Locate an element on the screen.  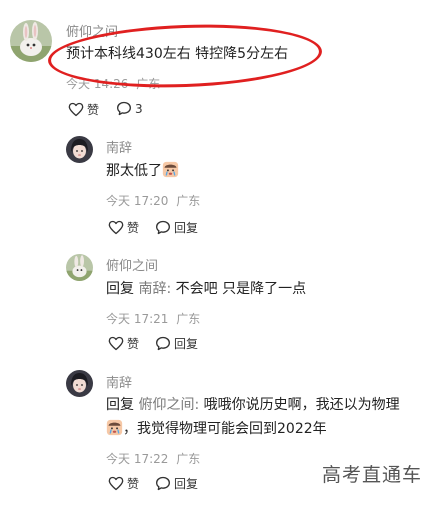
reply-meta: 今天 17:20 广东 is located at coordinates (155, 200).